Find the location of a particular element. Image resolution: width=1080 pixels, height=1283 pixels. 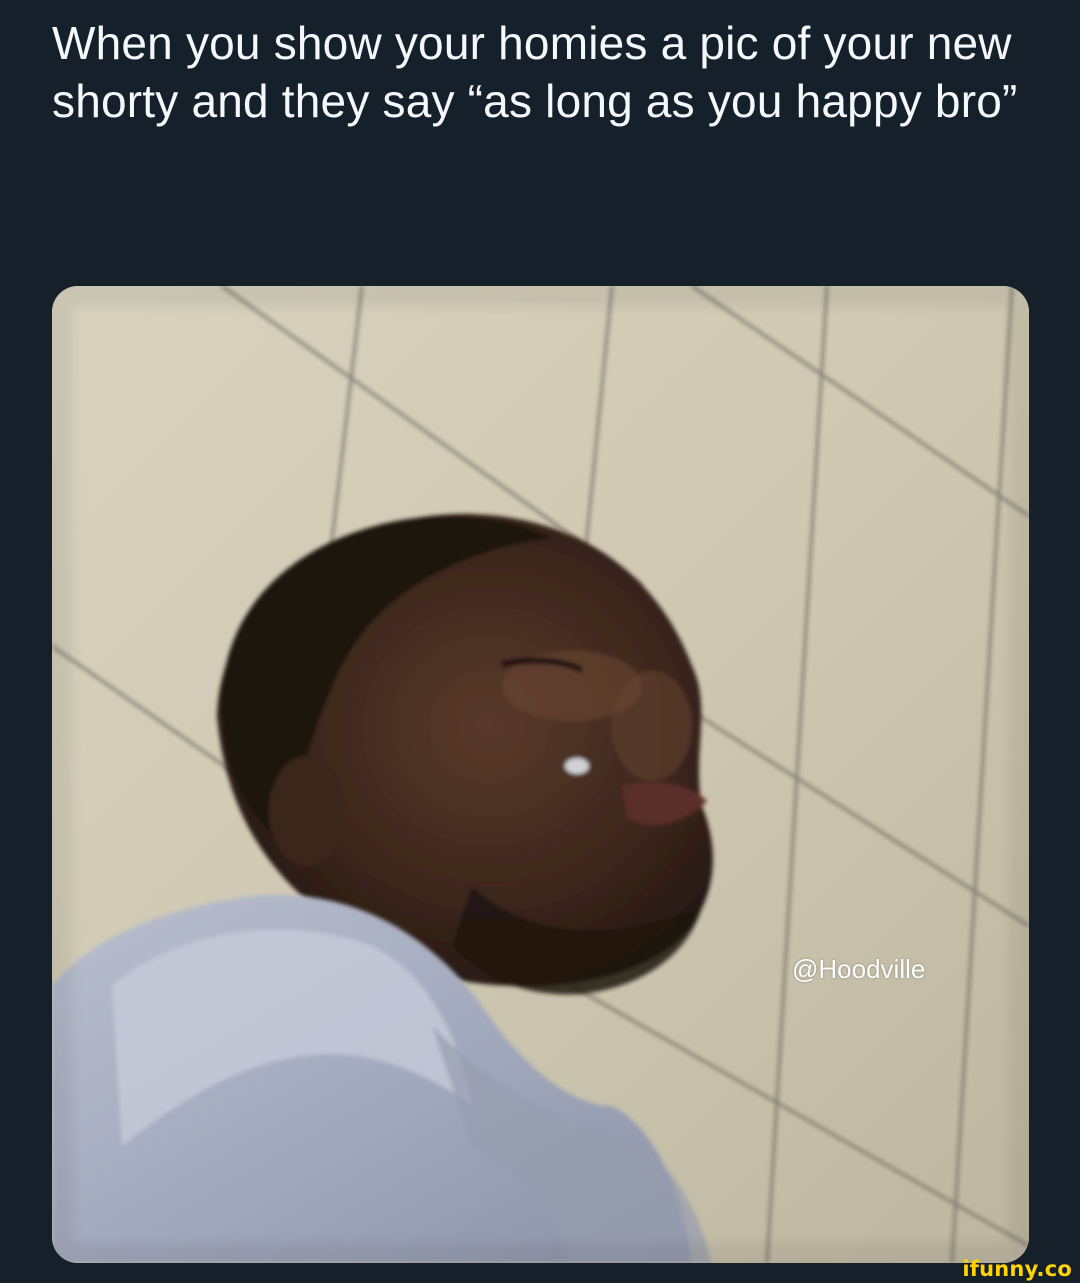

watermark-text: @Hoodville is located at coordinates (859, 969).